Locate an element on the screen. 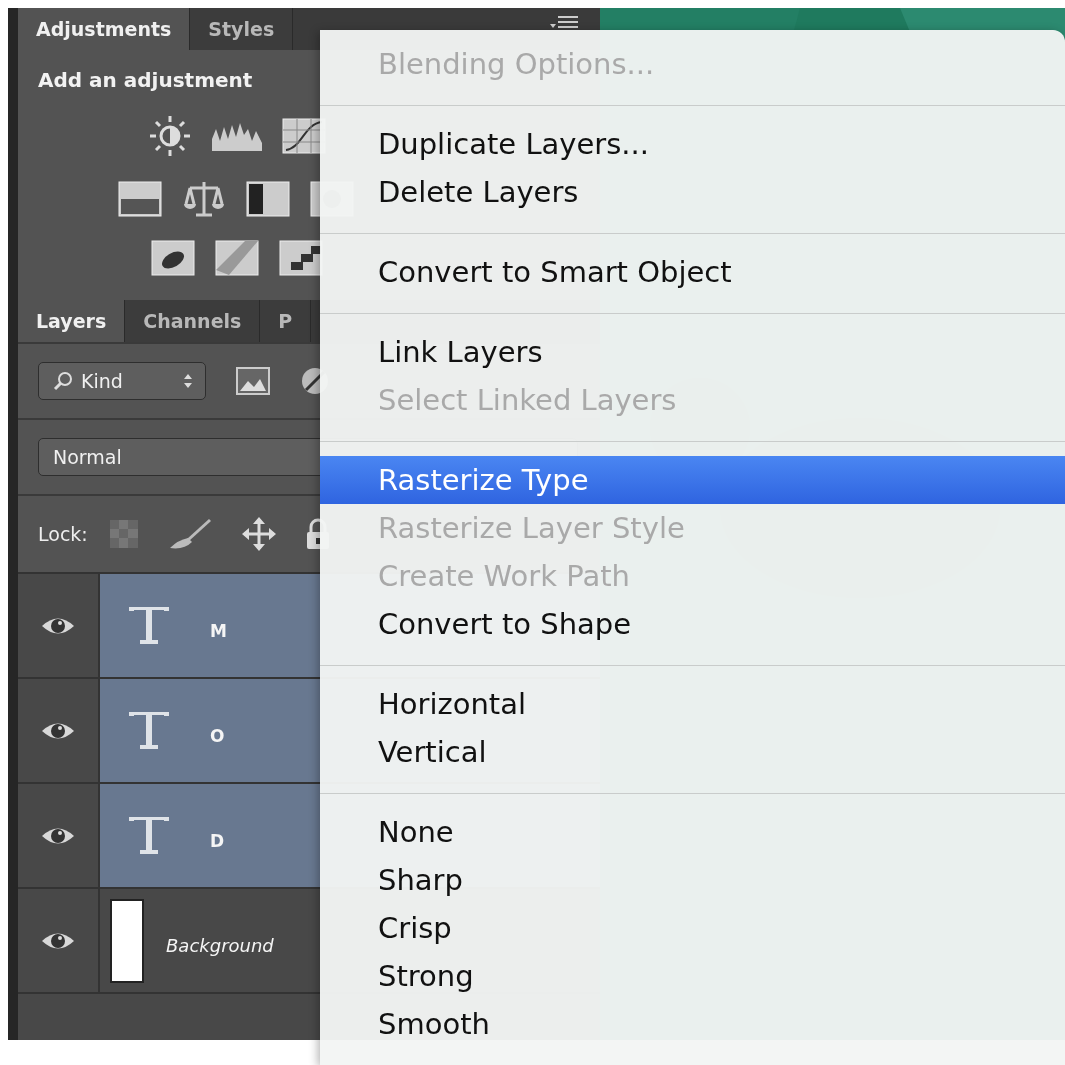 Image resolution: width=1065 pixels, height=1065 pixels. sun-icon is located at coordinates (170, 136).